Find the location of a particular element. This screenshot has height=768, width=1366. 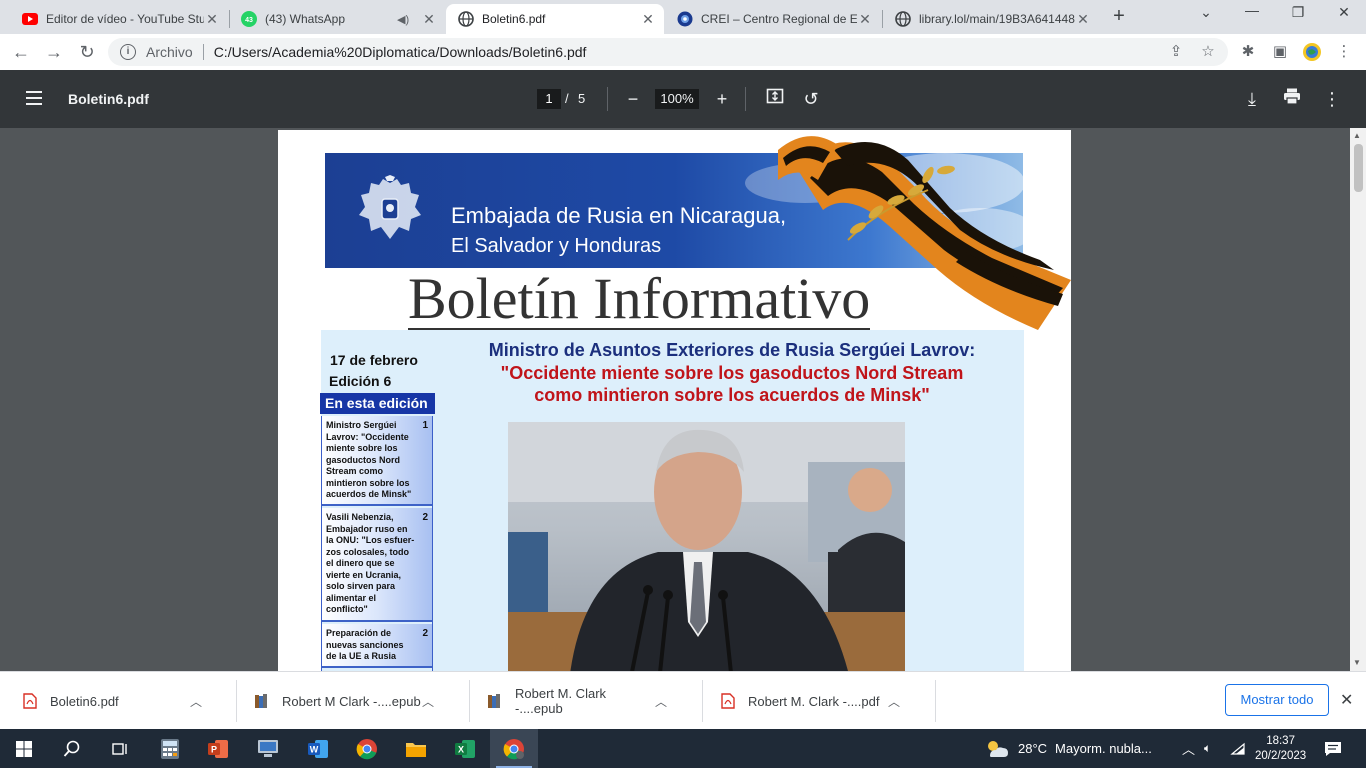

restore-icon: ❐ is located at coordinates (1298, 12).